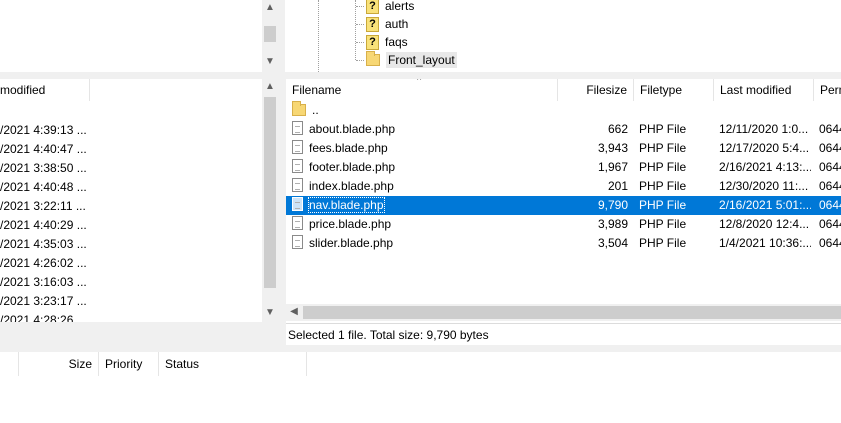  What do you see at coordinates (140, 333) in the screenshot?
I see `local-status-bar` at bounding box center [140, 333].